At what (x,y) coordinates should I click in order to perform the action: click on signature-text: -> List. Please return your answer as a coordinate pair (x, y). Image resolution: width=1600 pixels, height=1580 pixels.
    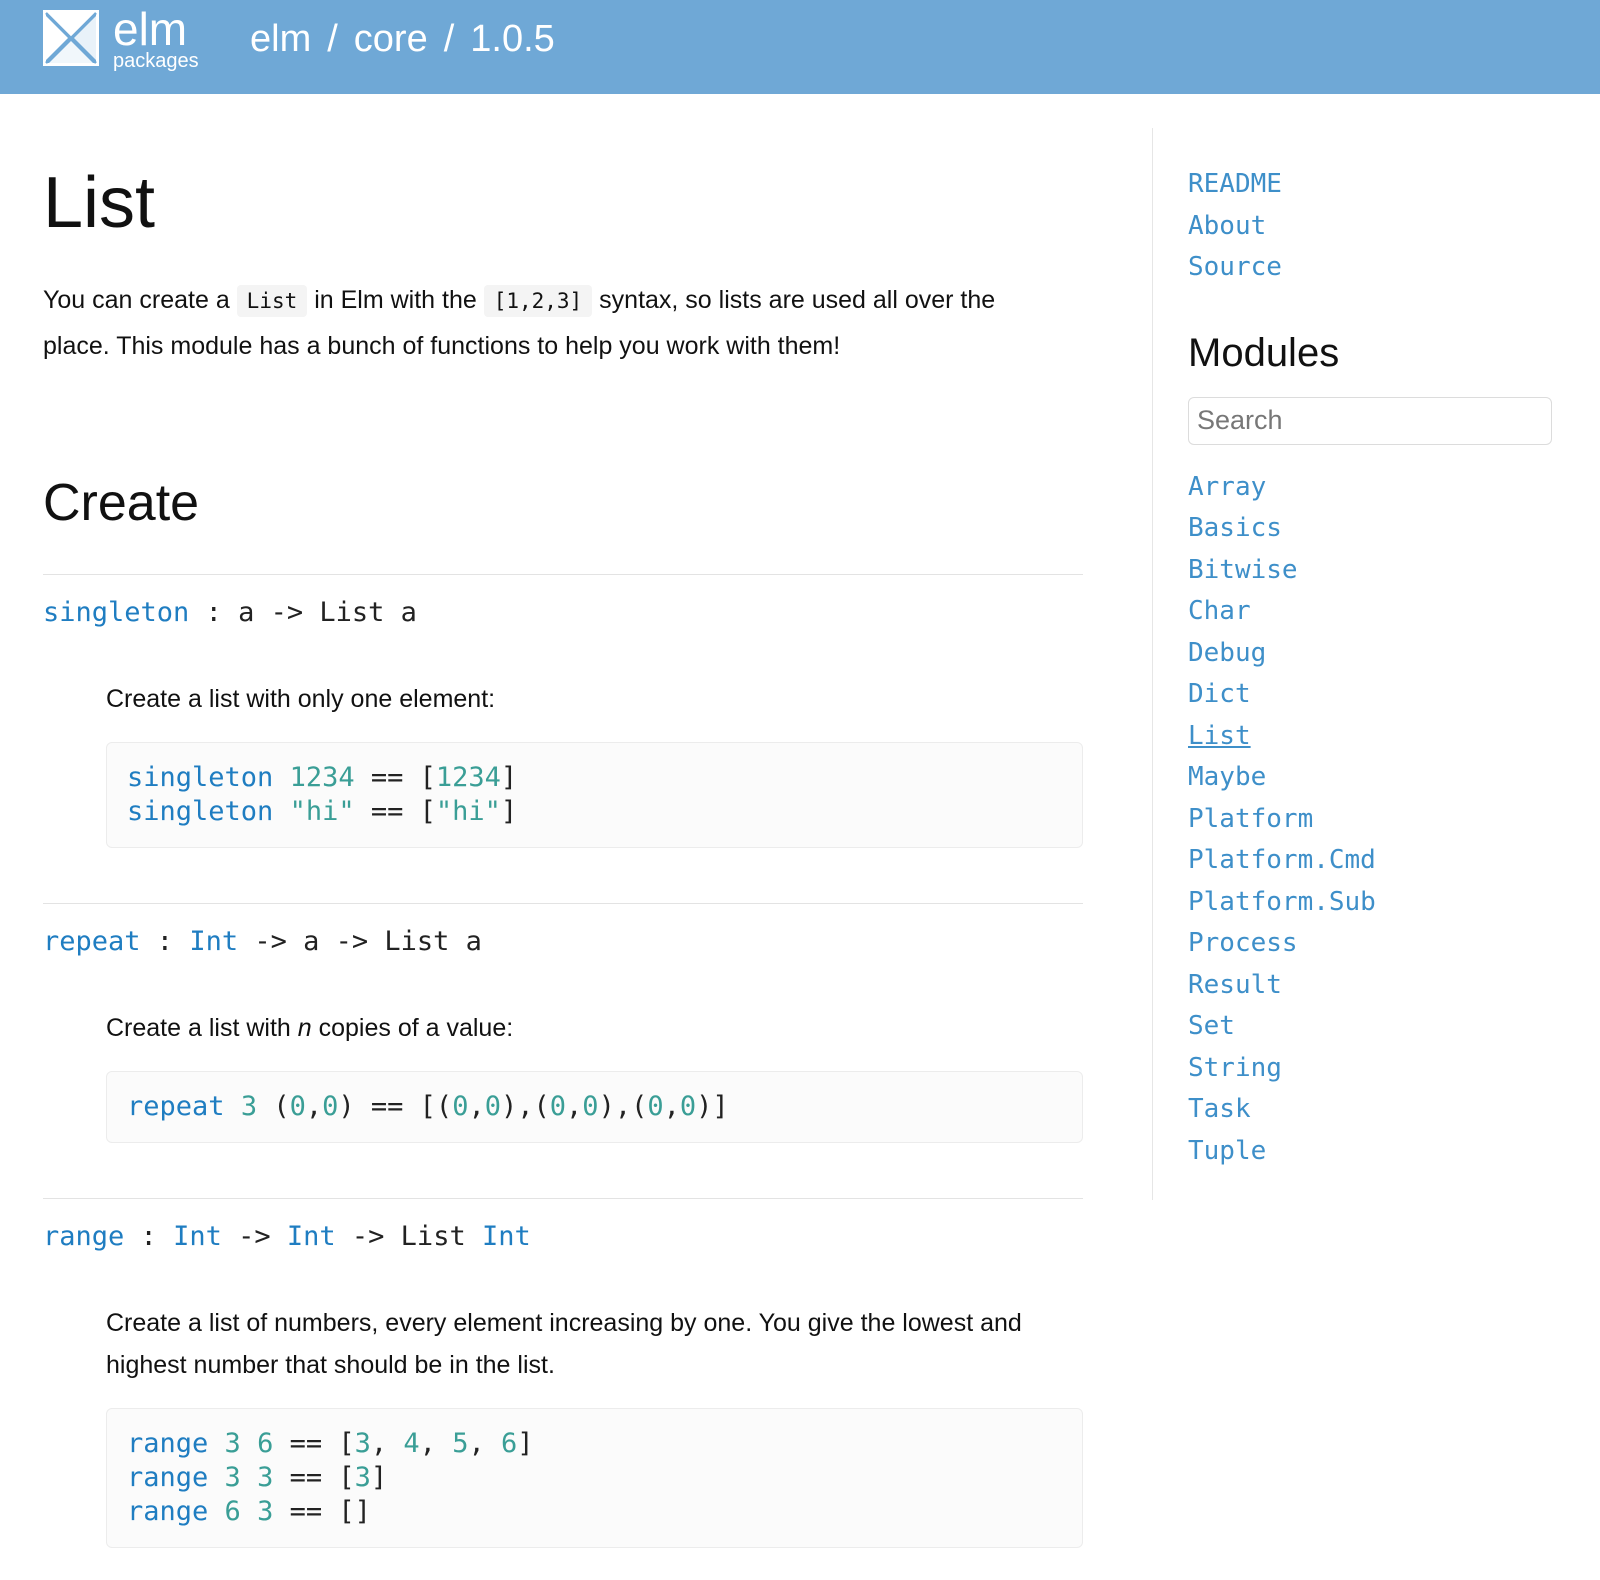
    Looking at the image, I should click on (408, 1236).